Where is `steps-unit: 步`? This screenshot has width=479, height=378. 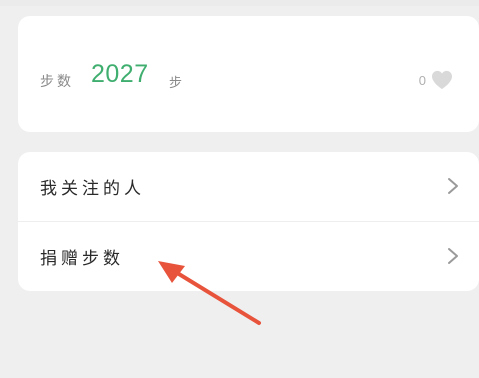
steps-unit: 步 is located at coordinates (176, 83).